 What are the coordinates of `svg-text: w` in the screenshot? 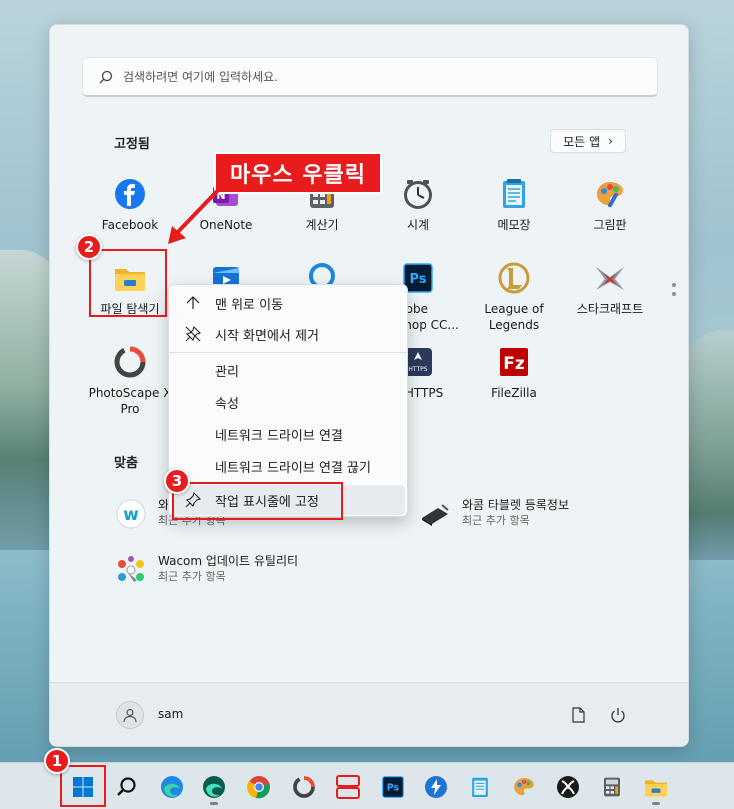 It's located at (131, 515).